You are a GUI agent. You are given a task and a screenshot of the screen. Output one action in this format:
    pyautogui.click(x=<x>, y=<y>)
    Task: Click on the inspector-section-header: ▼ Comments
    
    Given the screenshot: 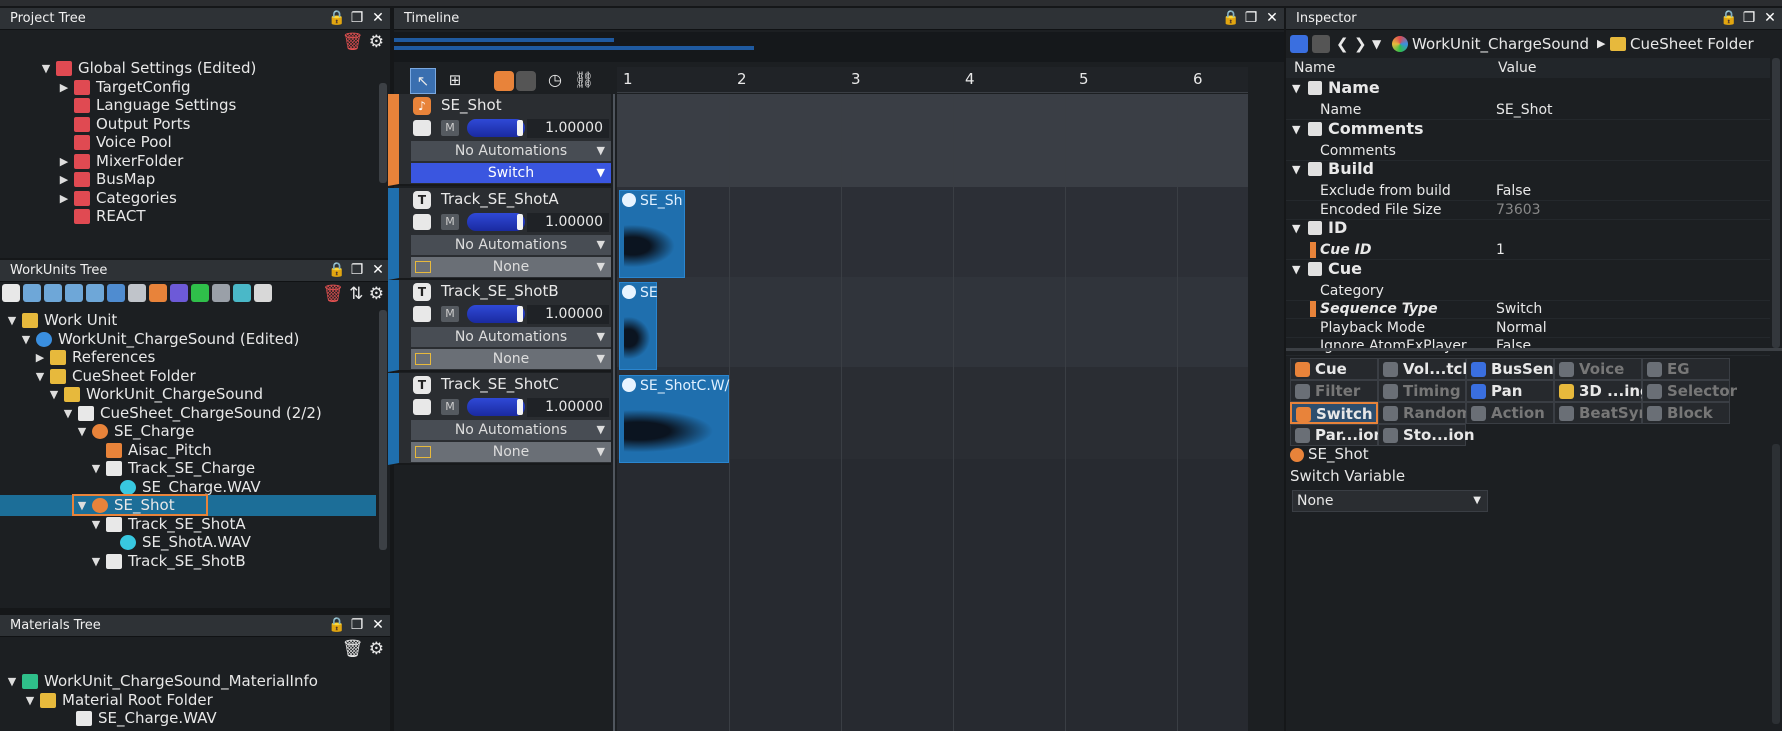 What is the action you would take?
    pyautogui.click(x=1528, y=130)
    